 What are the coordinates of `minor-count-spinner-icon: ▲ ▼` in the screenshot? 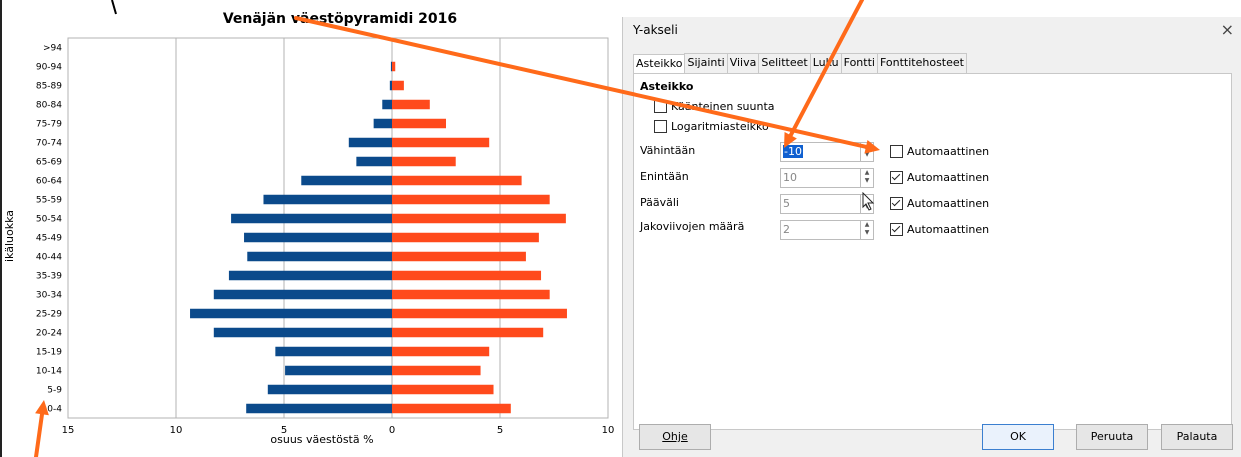 It's located at (866, 230).